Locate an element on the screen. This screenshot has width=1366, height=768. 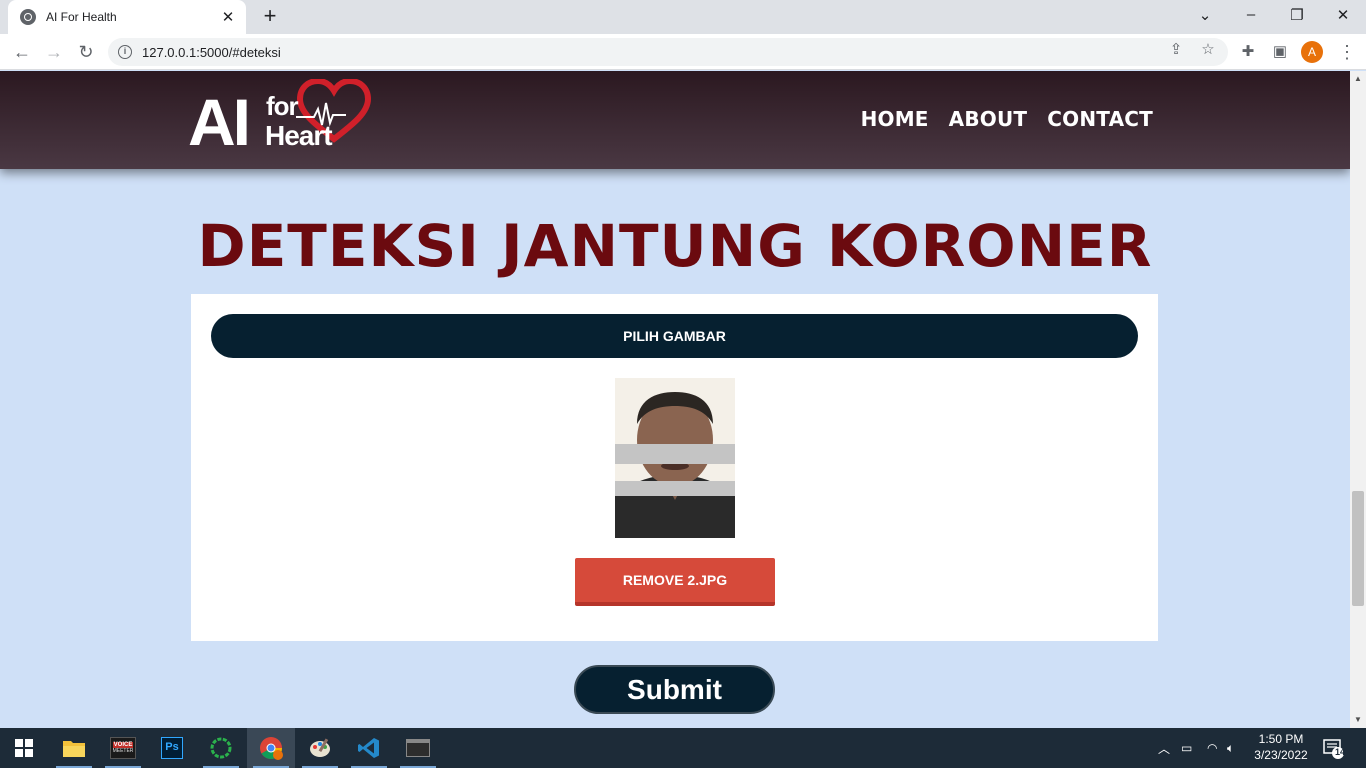
remove-image-button: REMOVE 2.JPG is located at coordinates (675, 582).